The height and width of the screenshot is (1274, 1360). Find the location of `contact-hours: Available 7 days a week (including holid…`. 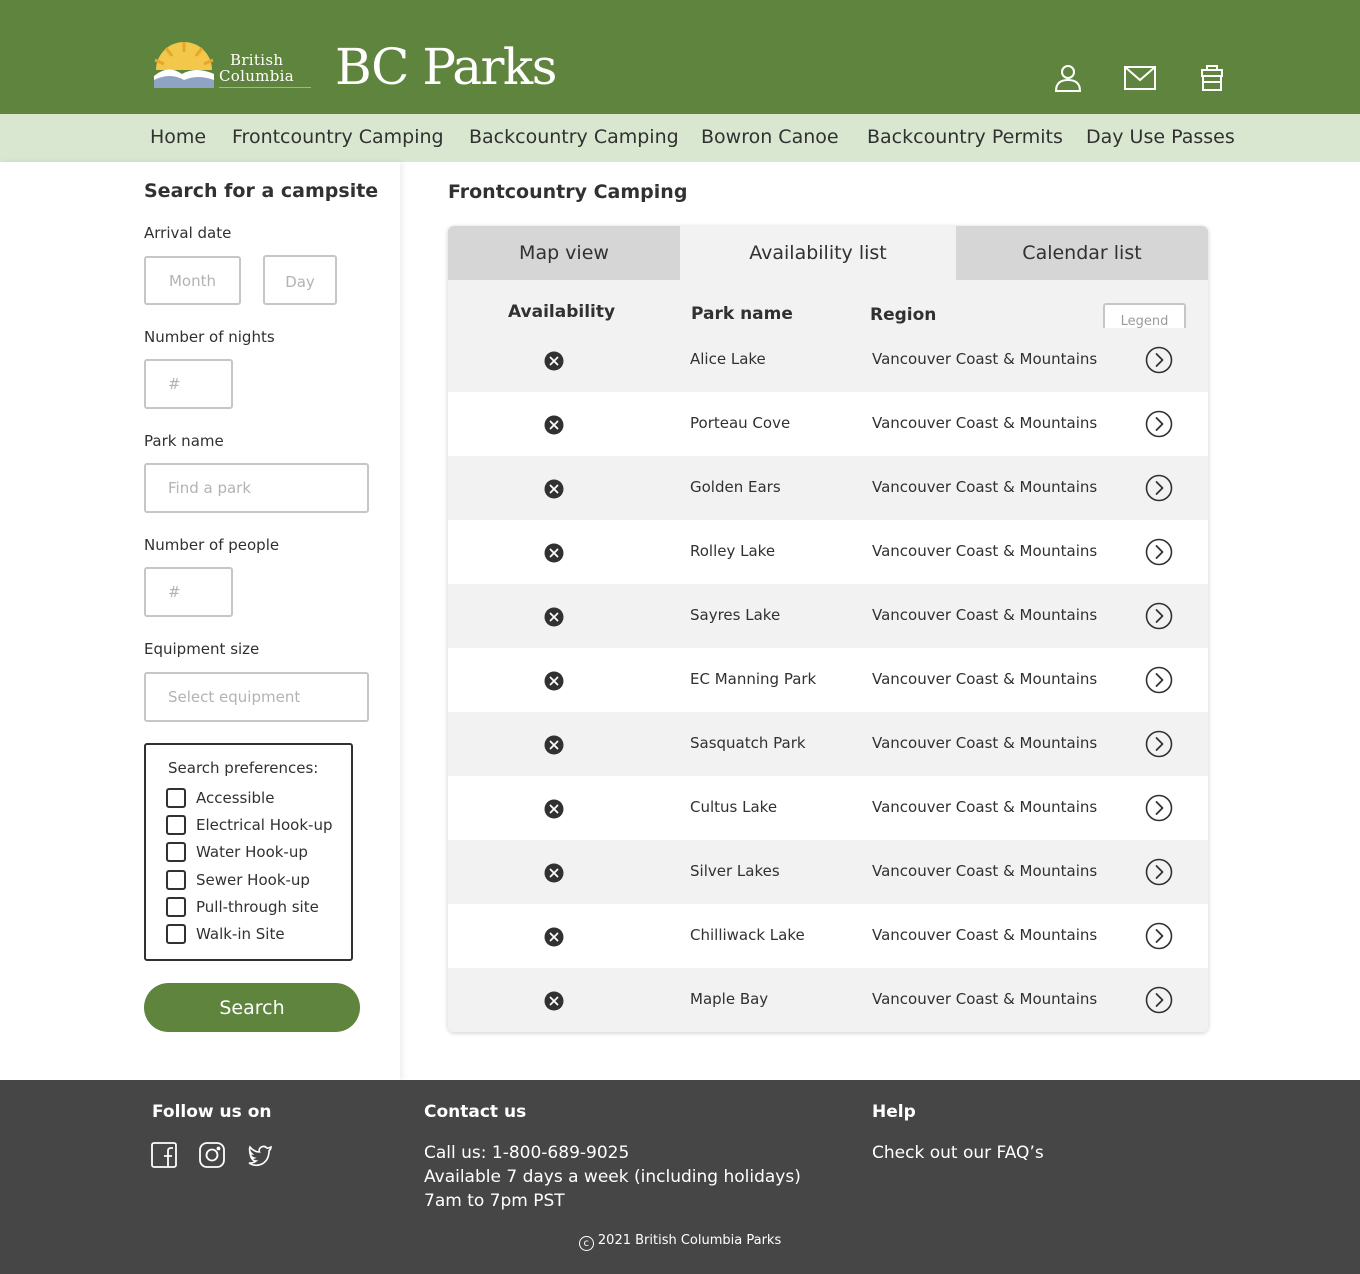

contact-hours: Available 7 days a week (including holid… is located at coordinates (612, 1177).